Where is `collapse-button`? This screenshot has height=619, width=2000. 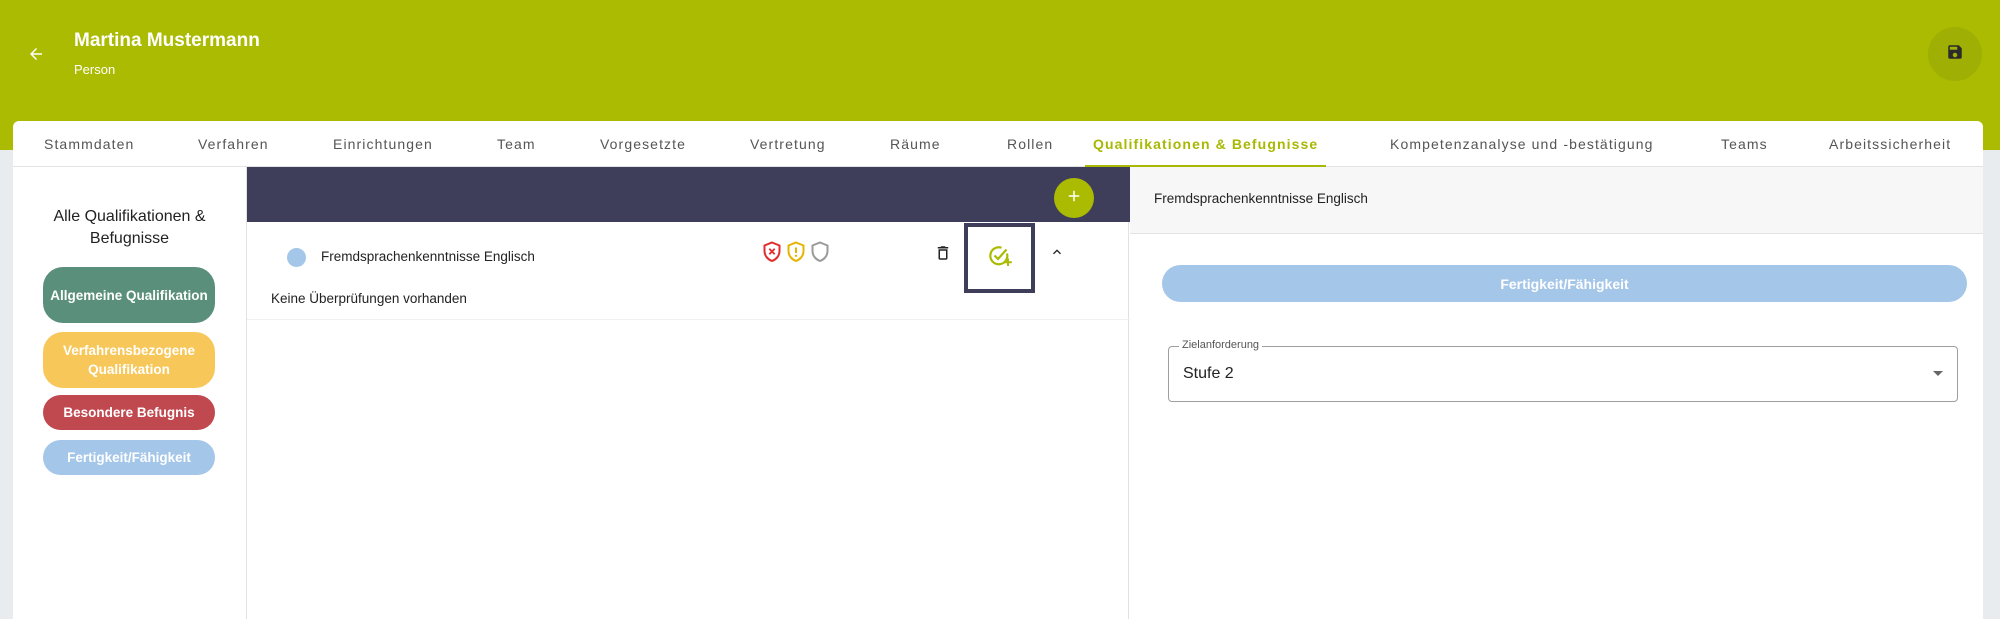
collapse-button is located at coordinates (1057, 254).